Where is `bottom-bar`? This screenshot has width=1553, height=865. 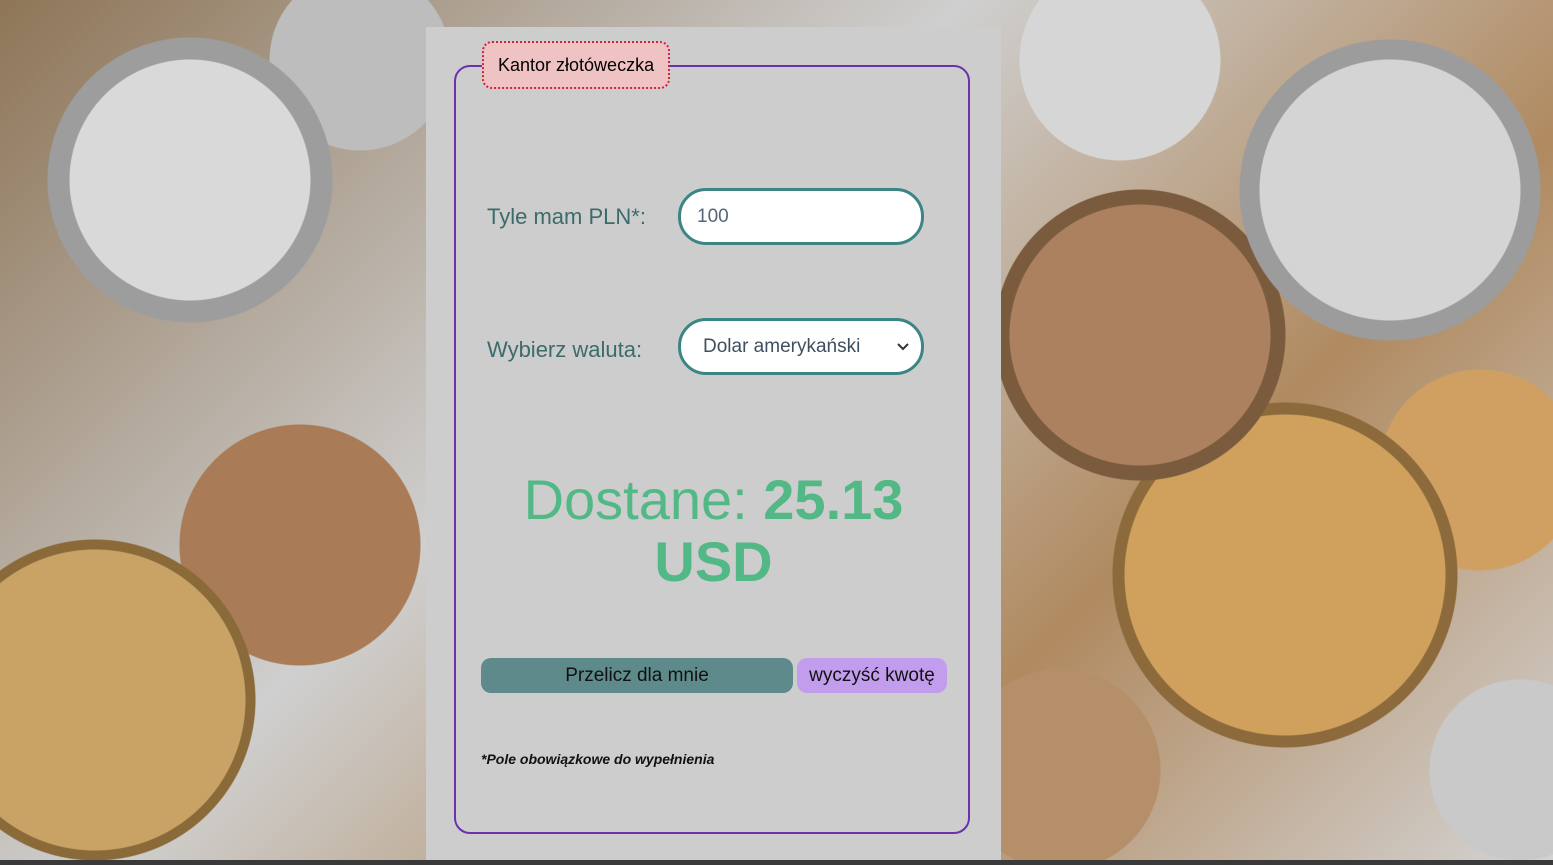 bottom-bar is located at coordinates (776, 862).